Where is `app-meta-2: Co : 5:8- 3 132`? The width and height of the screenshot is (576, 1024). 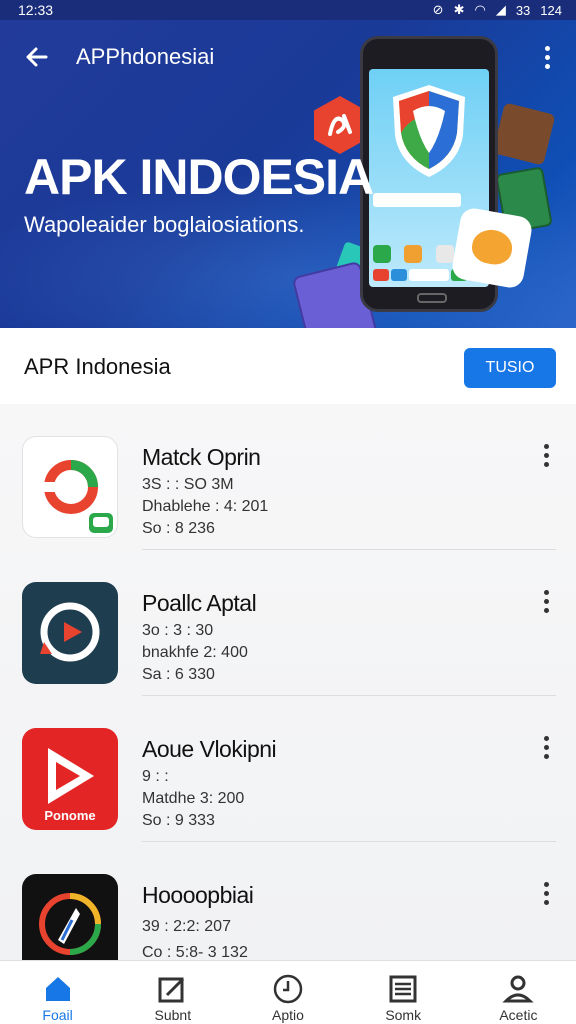 app-meta-2: Co : 5:8- 3 132 is located at coordinates (195, 952).